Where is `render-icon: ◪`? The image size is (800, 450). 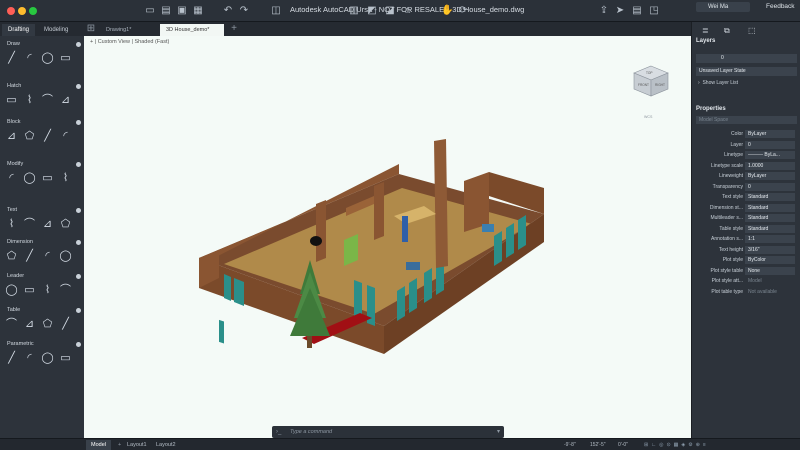
render-icon: ◪ is located at coordinates (390, 11).